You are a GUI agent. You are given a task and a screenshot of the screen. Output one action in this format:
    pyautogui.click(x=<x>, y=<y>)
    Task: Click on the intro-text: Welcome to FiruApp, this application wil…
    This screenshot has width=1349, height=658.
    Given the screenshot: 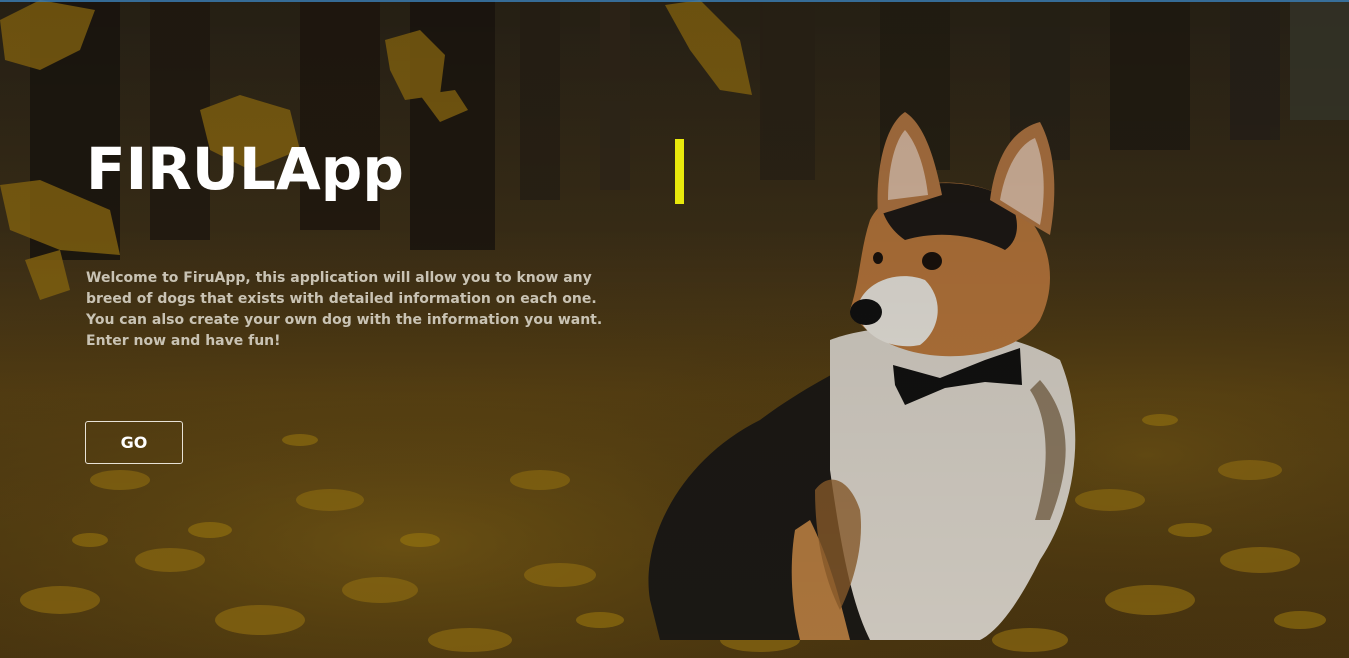 What is the action you would take?
    pyautogui.click(x=346, y=310)
    